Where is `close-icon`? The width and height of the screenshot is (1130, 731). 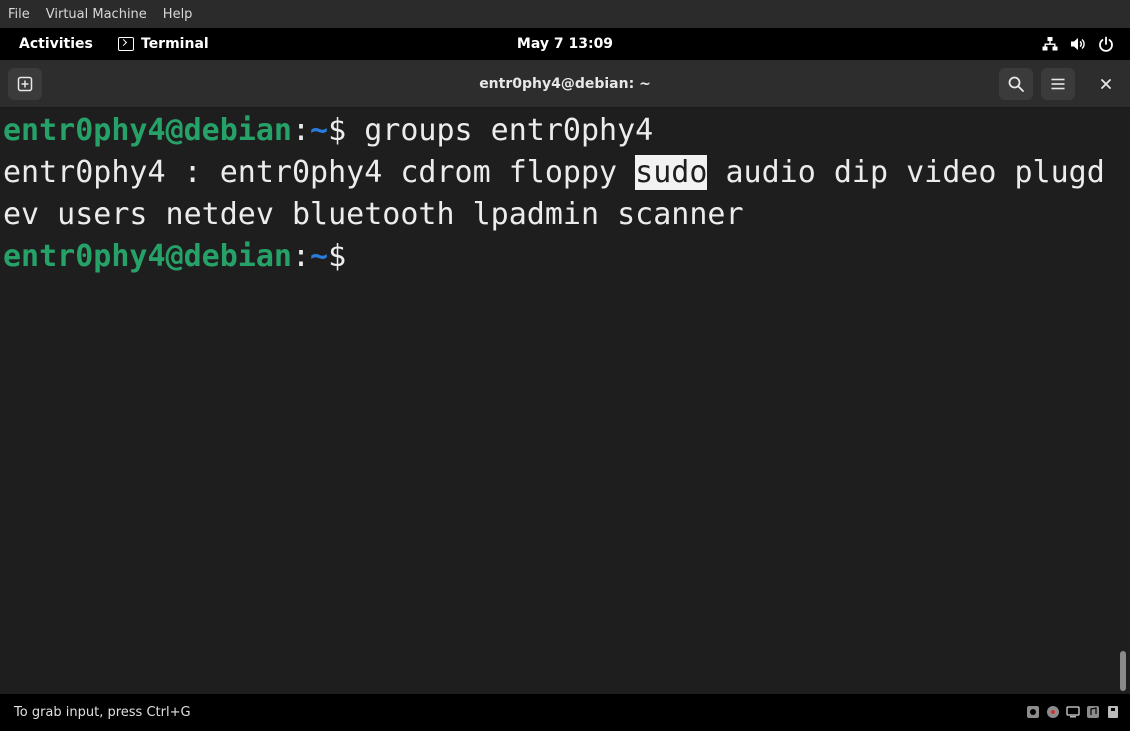
close-icon is located at coordinates (1106, 84).